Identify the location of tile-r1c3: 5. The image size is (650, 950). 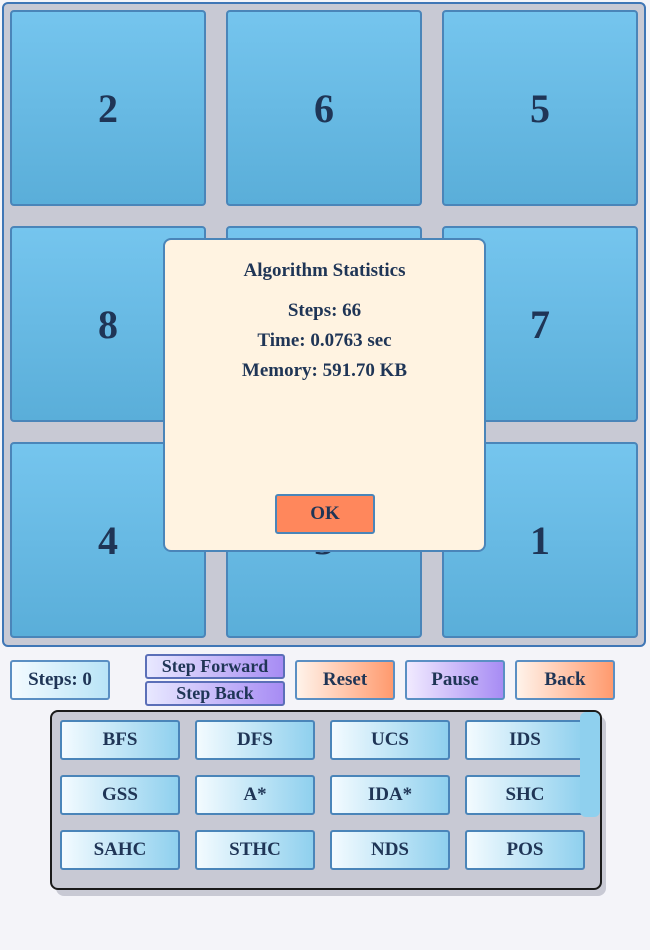
(540, 108).